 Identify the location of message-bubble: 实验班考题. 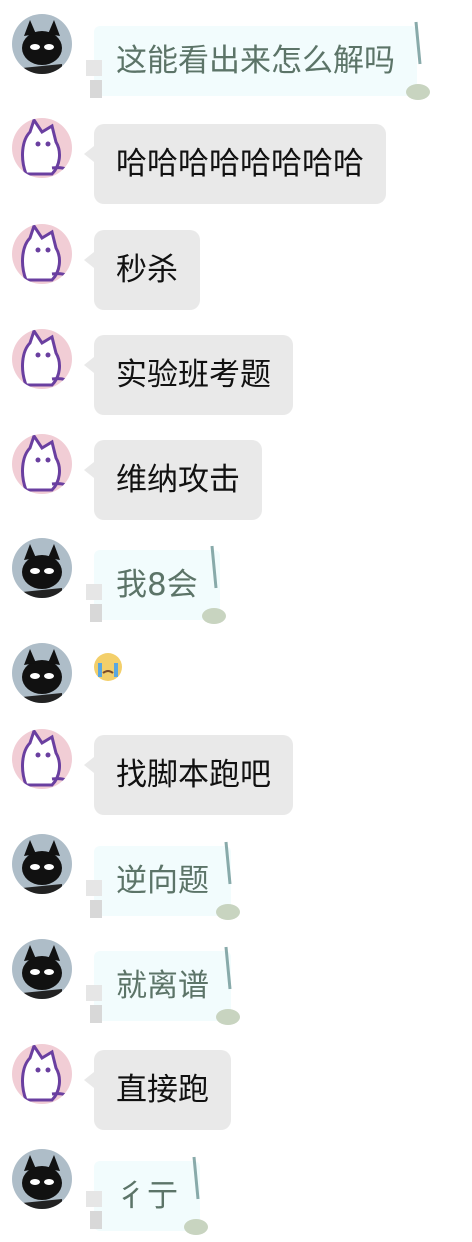
(188, 375).